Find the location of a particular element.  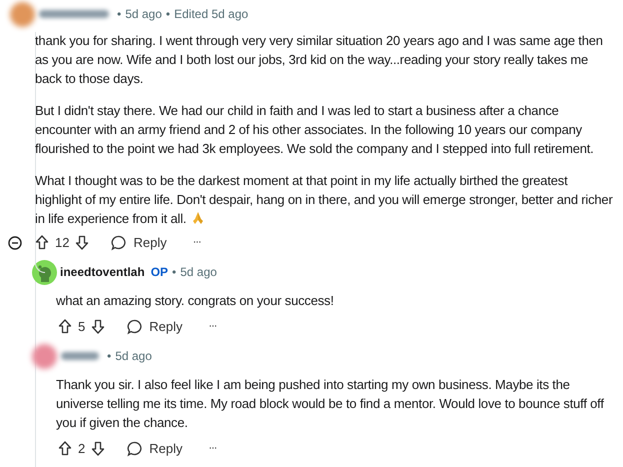

vote-count: 2 is located at coordinates (82, 449).